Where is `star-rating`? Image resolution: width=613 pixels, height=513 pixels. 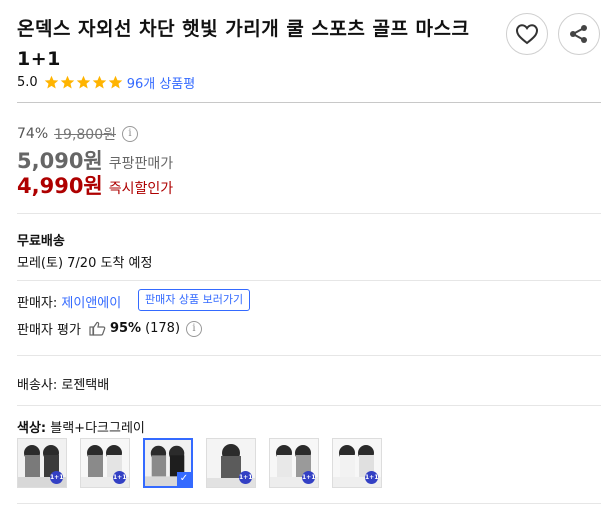
star-rating is located at coordinates (83, 82).